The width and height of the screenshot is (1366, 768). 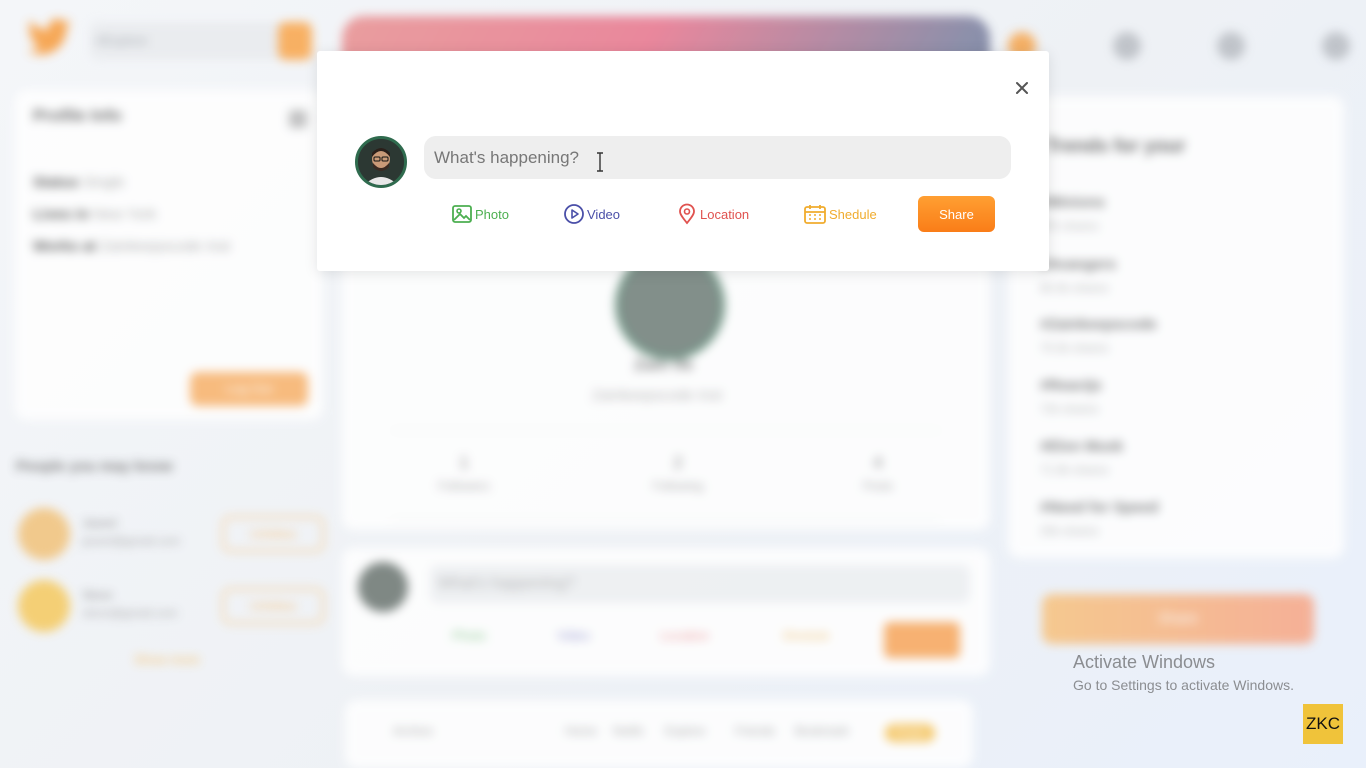 I want to click on person-email: jaseel@gmail.com, so click(x=131, y=541).